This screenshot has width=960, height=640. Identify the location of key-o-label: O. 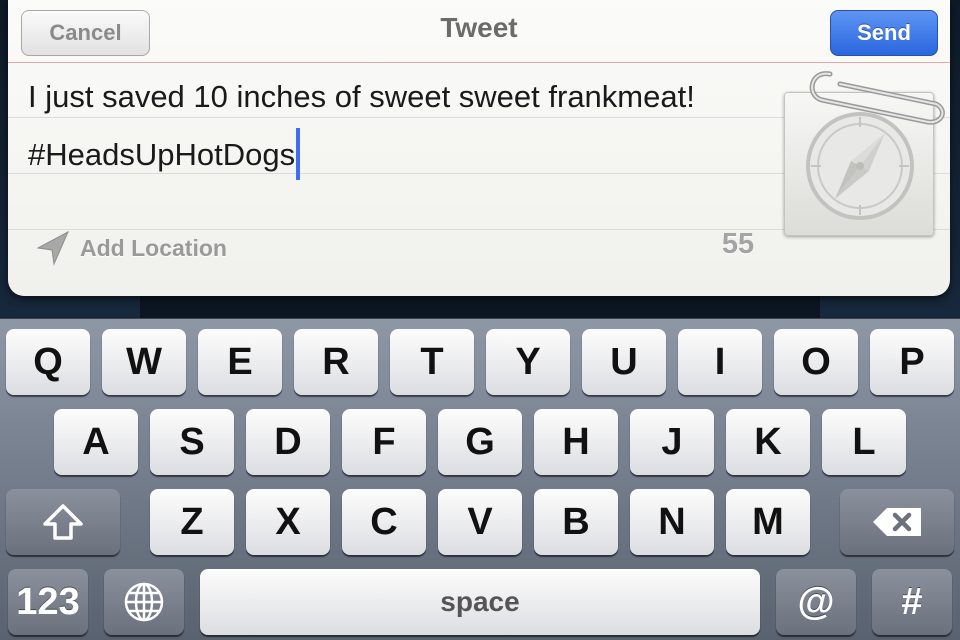
(816, 361).